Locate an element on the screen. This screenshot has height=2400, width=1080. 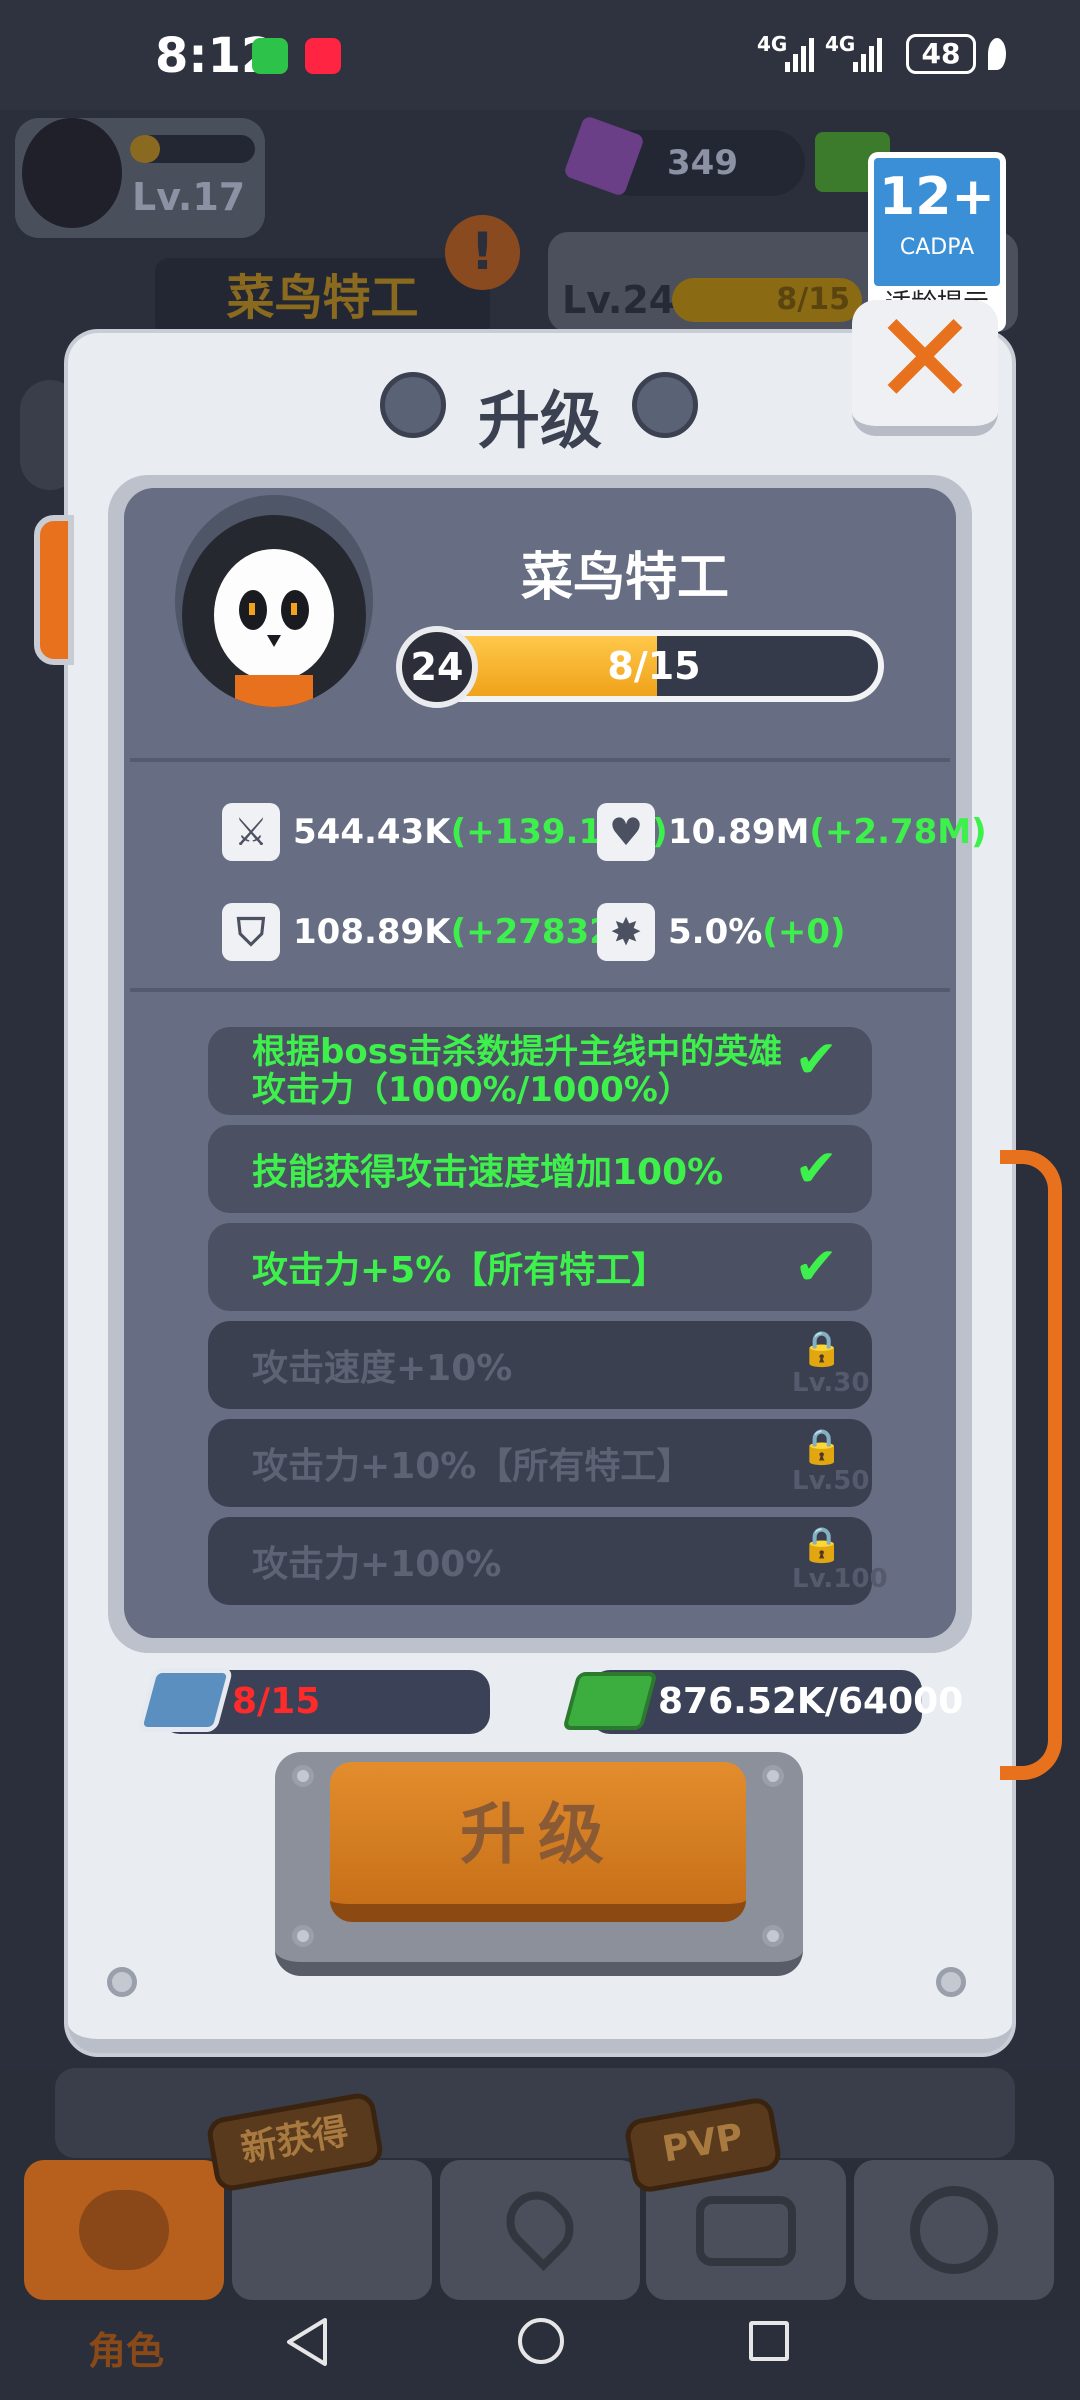
dialog-title: 升级 is located at coordinates (539, 420).